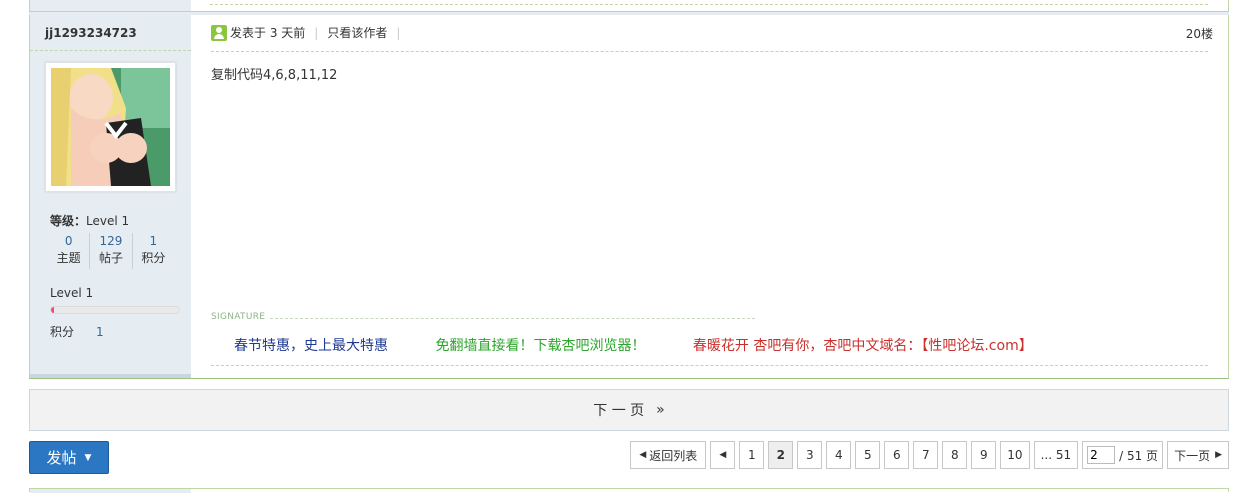  I want to click on page-total: / 51 页, so click(1139, 455).